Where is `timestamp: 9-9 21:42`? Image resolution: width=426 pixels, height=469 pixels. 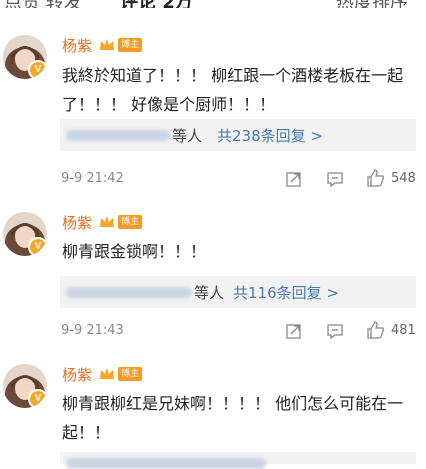
timestamp: 9-9 21:42 is located at coordinates (92, 178).